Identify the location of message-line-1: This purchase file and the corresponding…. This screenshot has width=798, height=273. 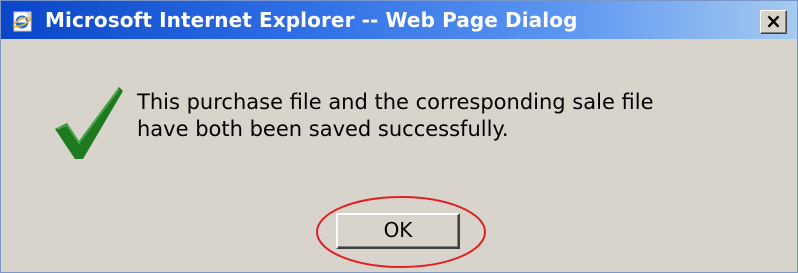
(395, 102).